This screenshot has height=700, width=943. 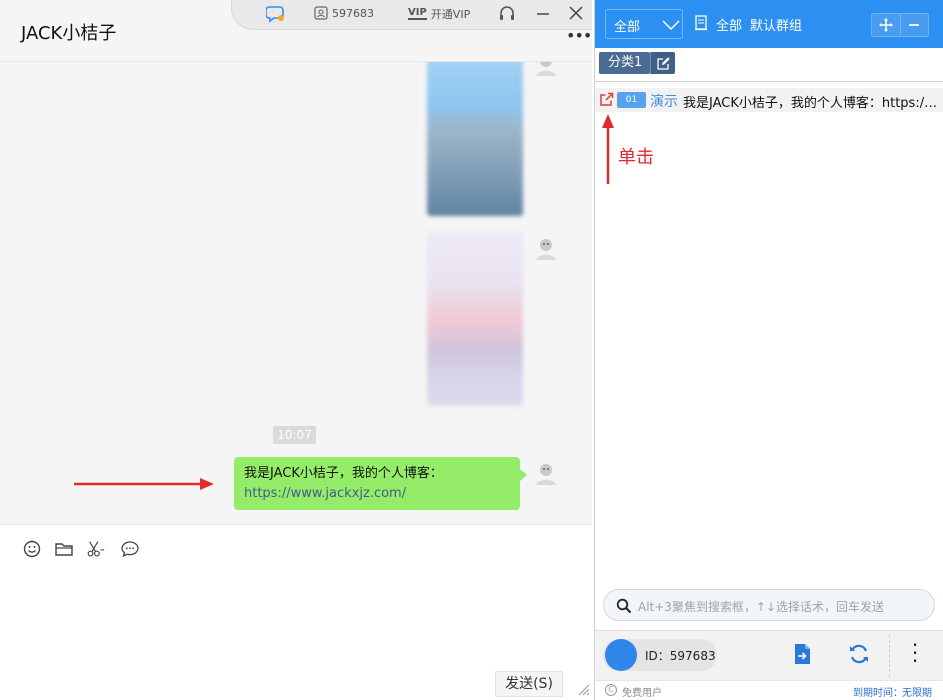 I want to click on chat-title: JACK小桔子, so click(x=69, y=33).